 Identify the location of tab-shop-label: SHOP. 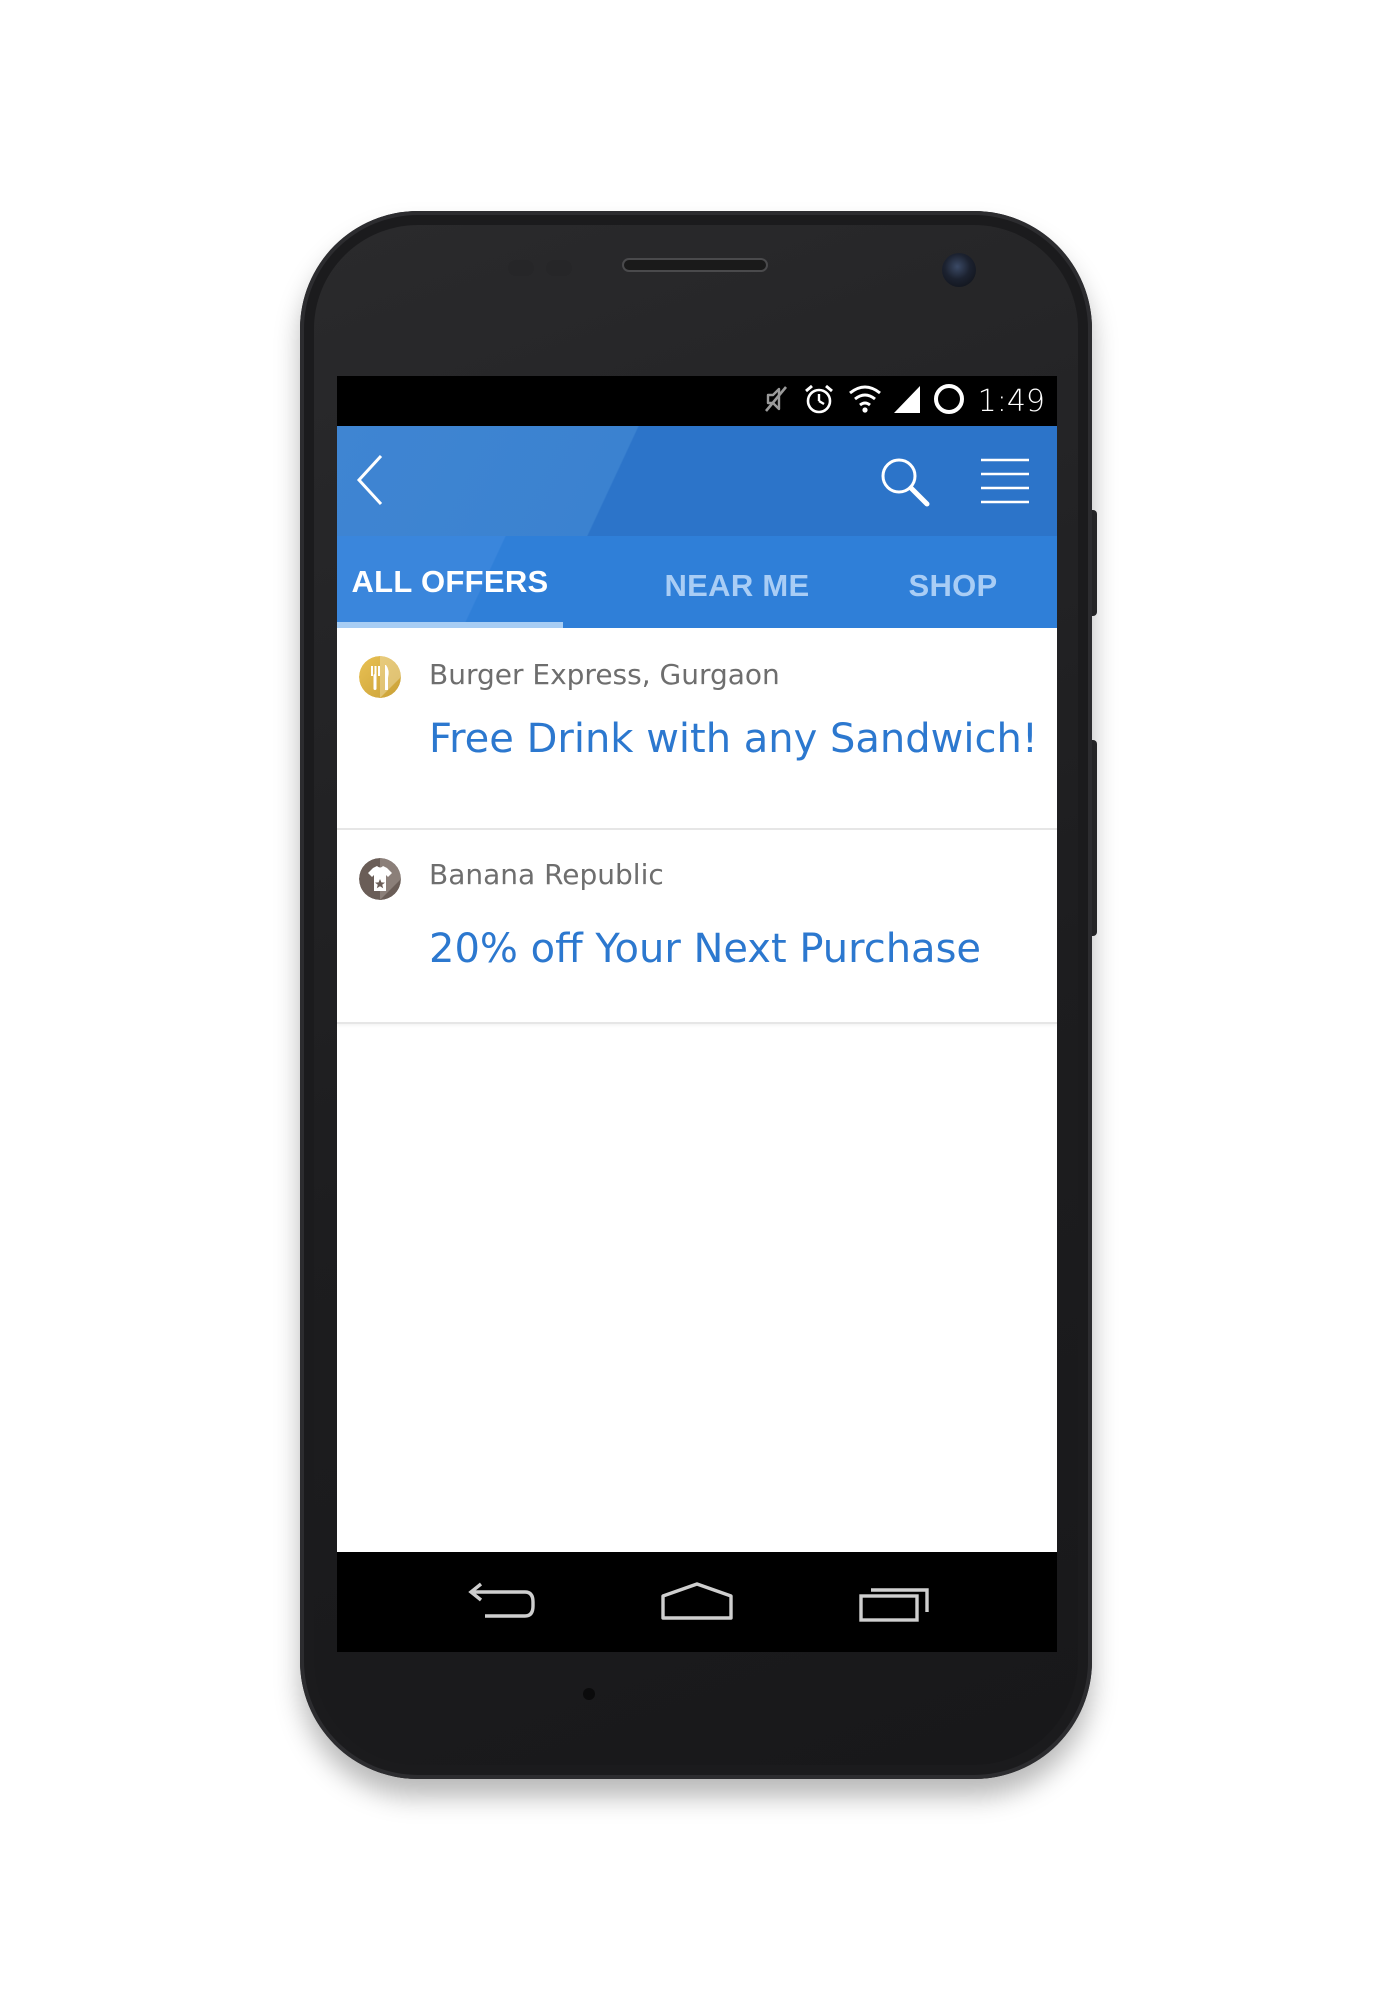
(953, 585).